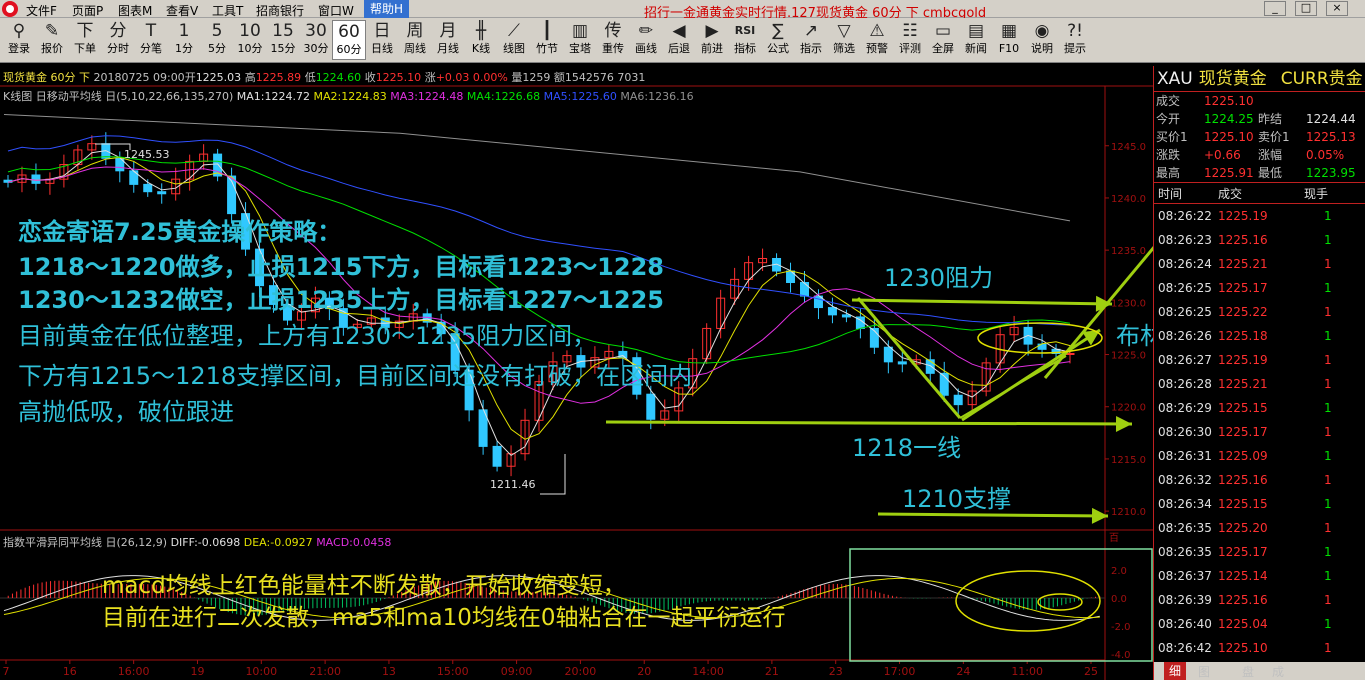 Image resolution: width=1365 pixels, height=680 pixels. What do you see at coordinates (135, 10) in the screenshot?
I see `menu-chart: 图表M` at bounding box center [135, 10].